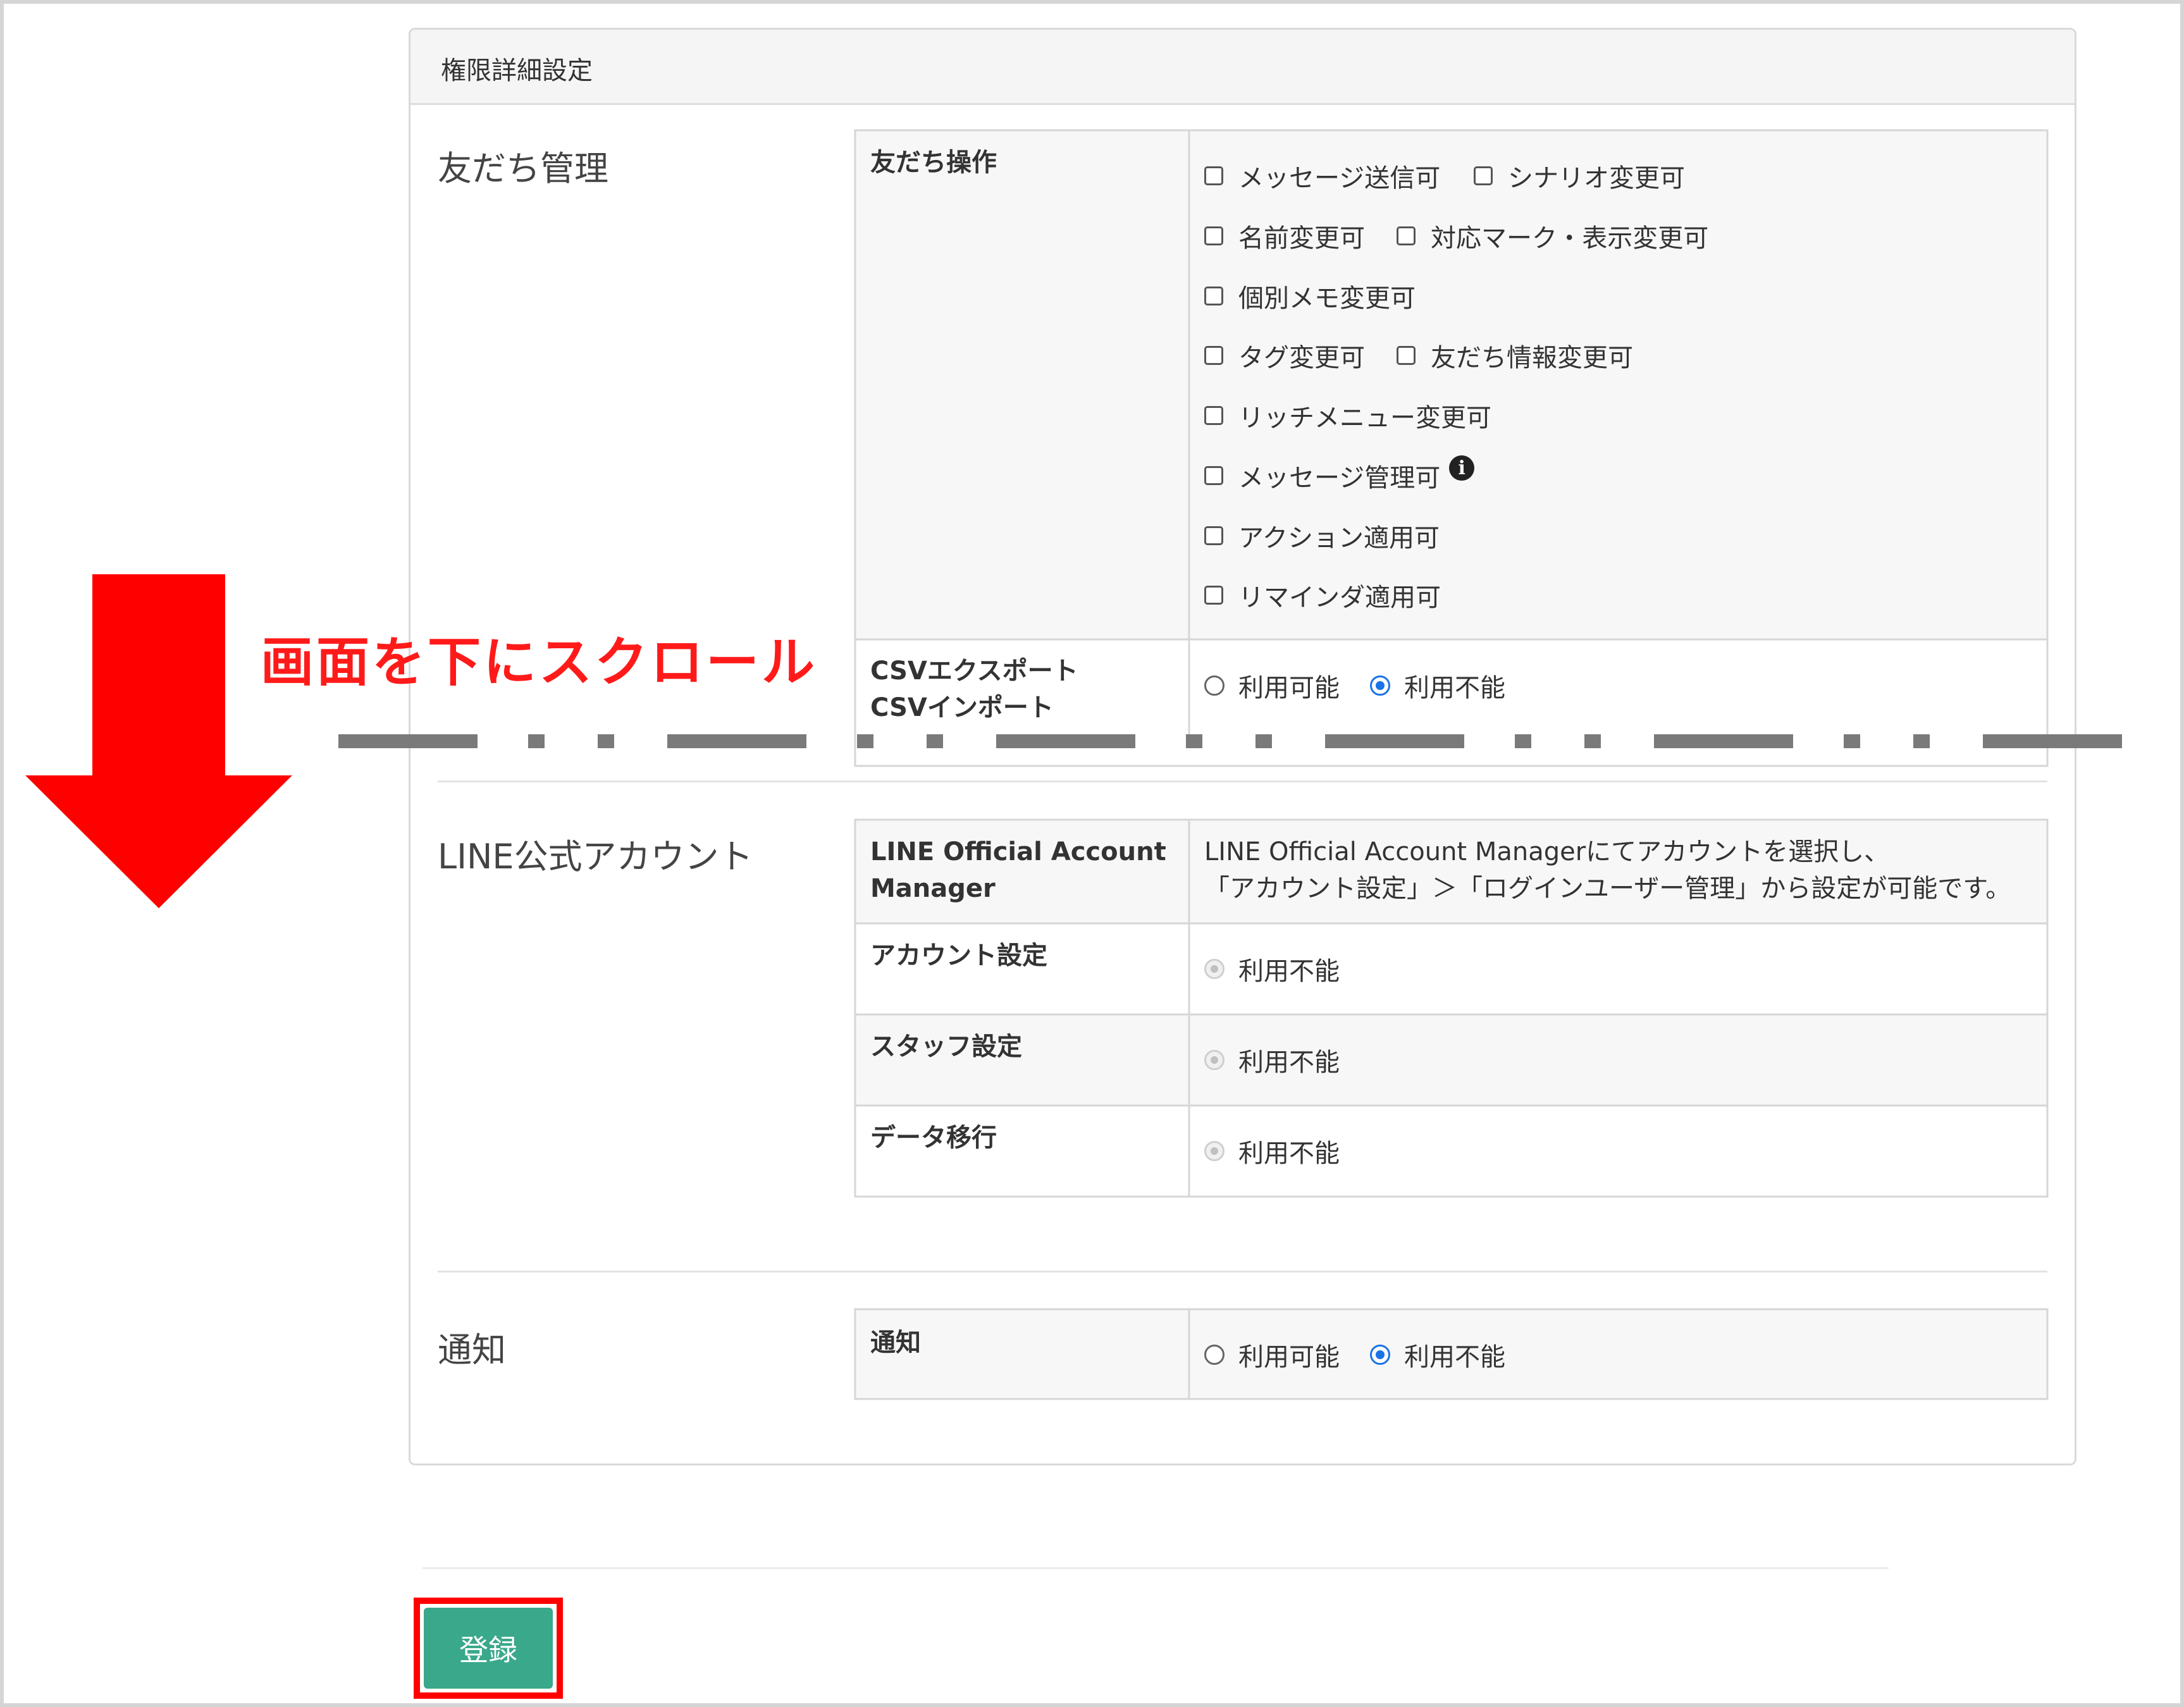  What do you see at coordinates (539, 662) in the screenshot?
I see `scroll-instruction-text: 画面を下にスクロール` at bounding box center [539, 662].